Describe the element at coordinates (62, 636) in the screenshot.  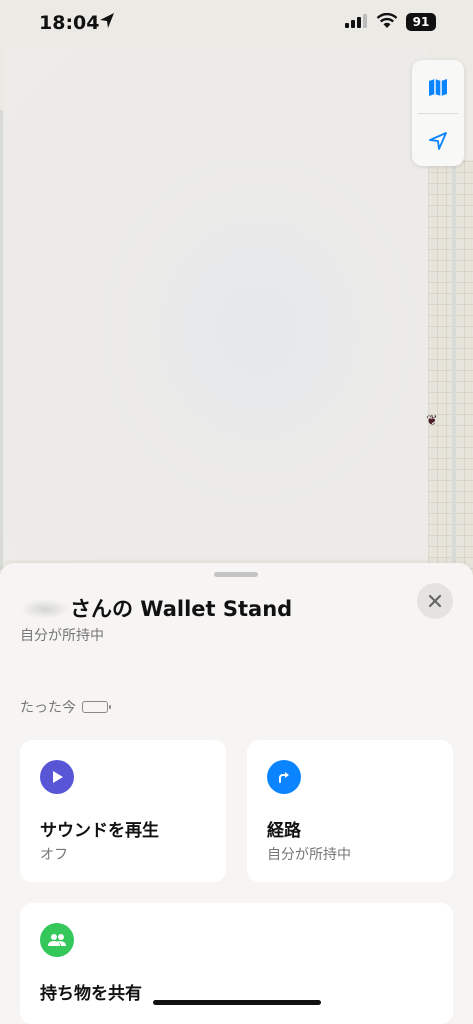
I see `item-subtitle: 自分が所持中` at that location.